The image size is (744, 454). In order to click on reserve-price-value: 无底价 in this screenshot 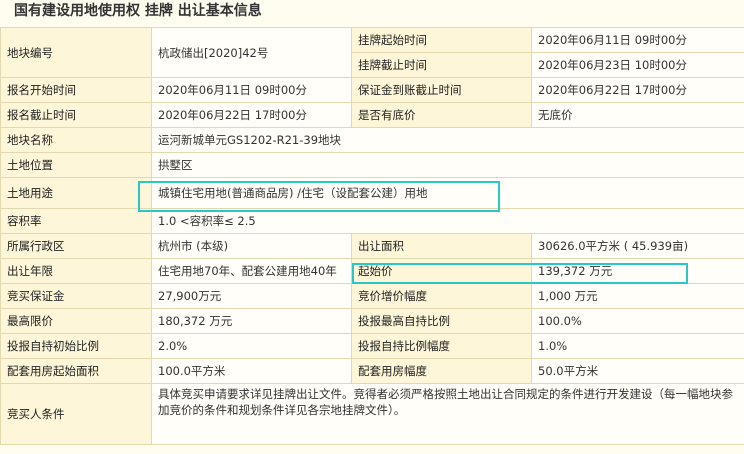, I will do `click(637, 115)`.